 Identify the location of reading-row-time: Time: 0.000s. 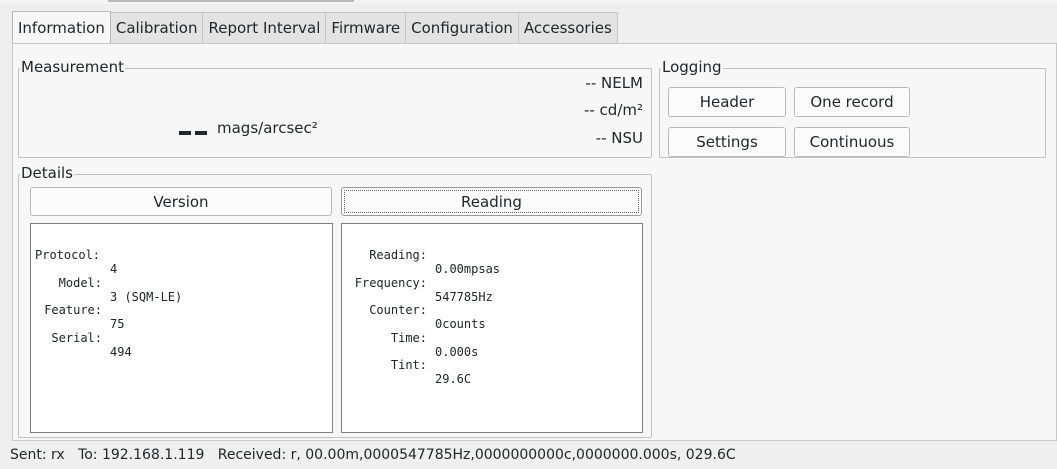
(492, 338).